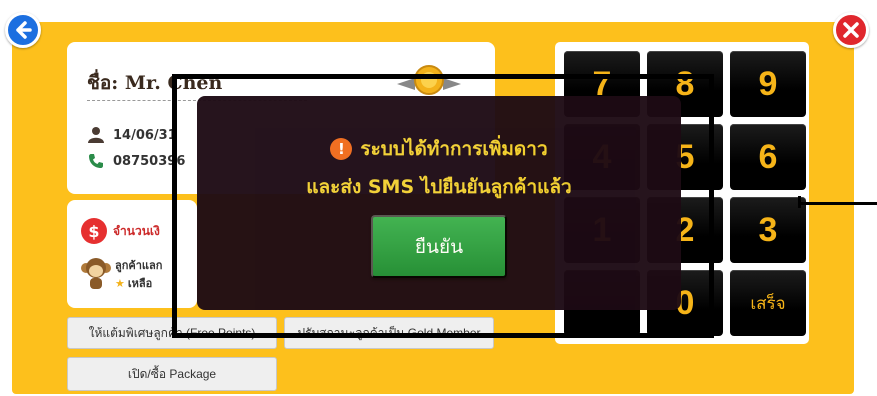 This screenshot has height=396, width=877. What do you see at coordinates (768, 303) in the screenshot?
I see `key-done: เสร็จ` at bounding box center [768, 303].